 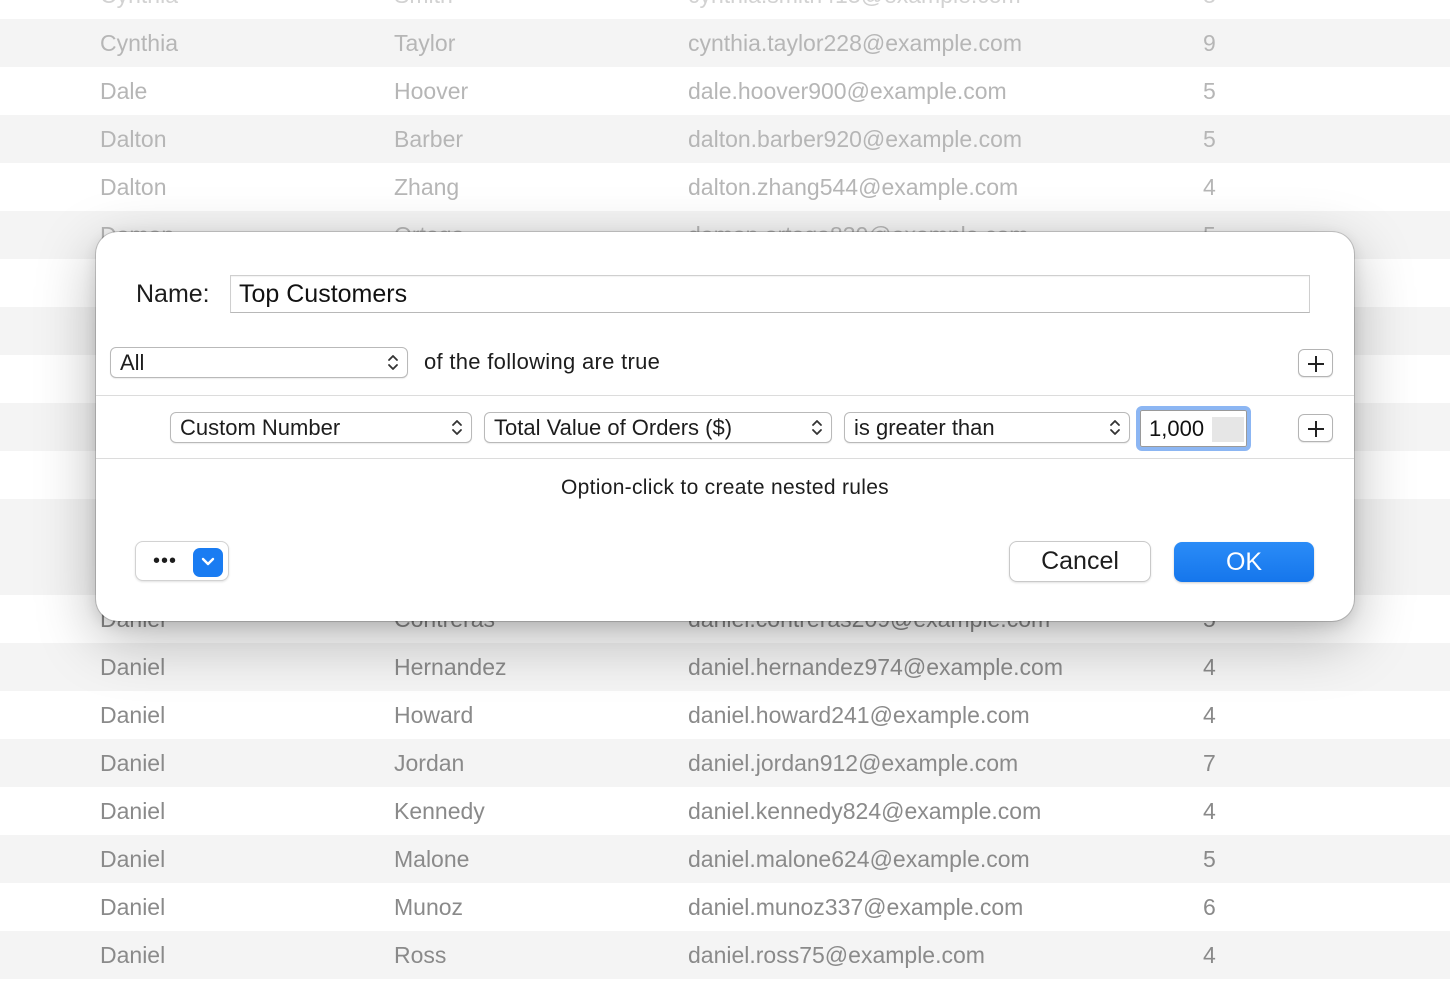 What do you see at coordinates (429, 907) in the screenshot?
I see `last-name-cell: Munoz` at bounding box center [429, 907].